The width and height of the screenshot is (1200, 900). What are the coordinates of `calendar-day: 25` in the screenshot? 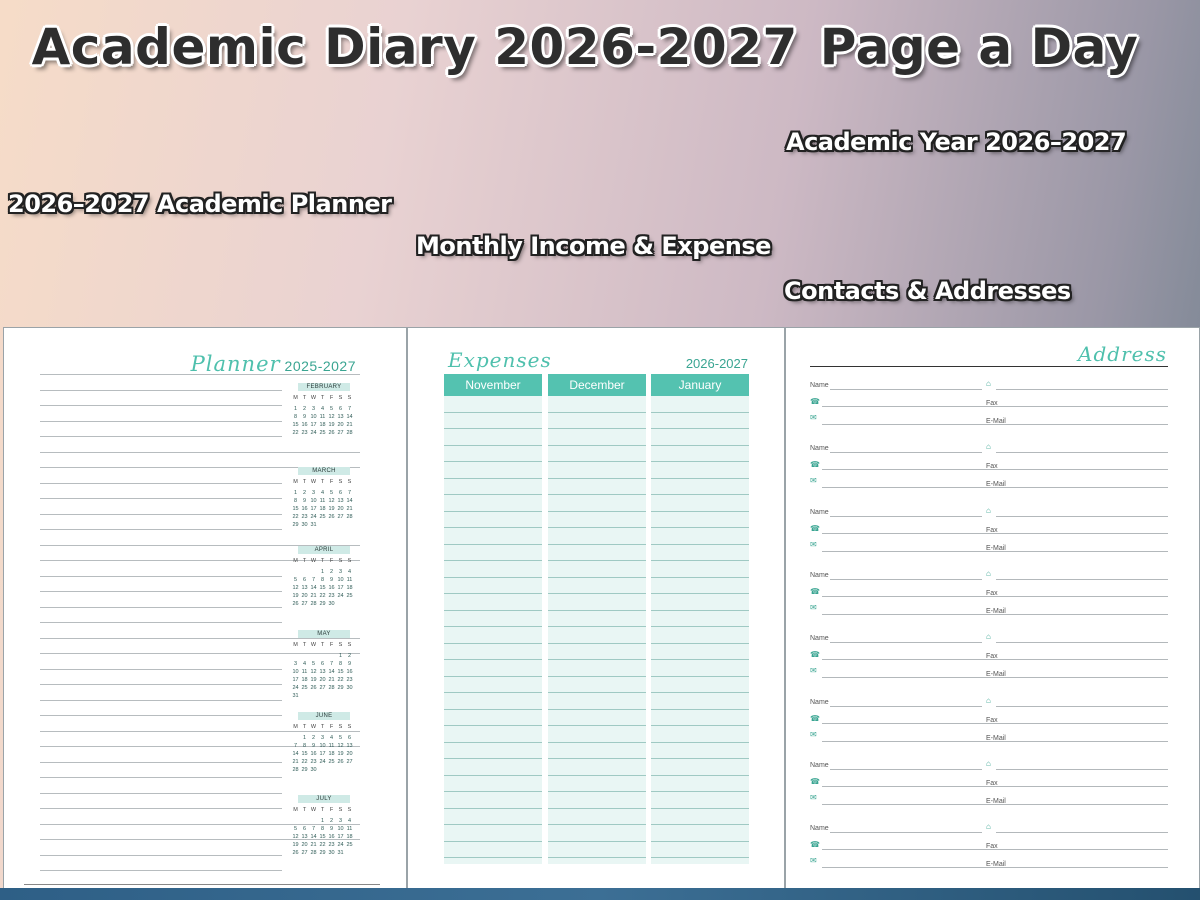 It's located at (322, 433).